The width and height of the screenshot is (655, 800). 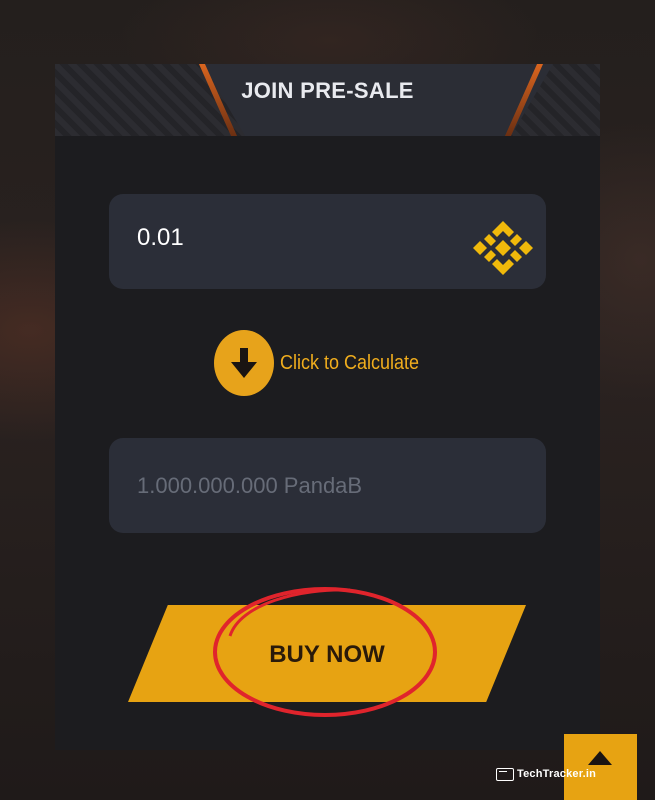 What do you see at coordinates (160, 238) in the screenshot?
I see `amount-value: 0.01` at bounding box center [160, 238].